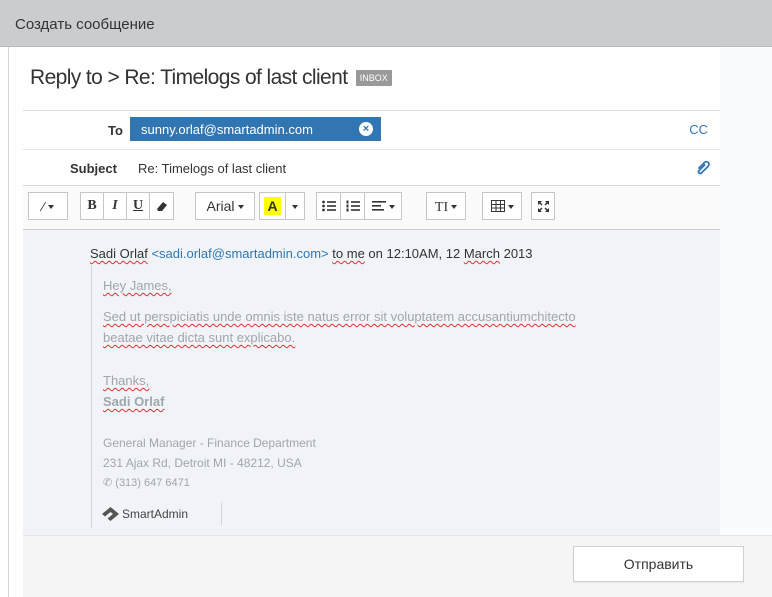 The height and width of the screenshot is (597, 772). I want to click on bullet-list-button, so click(328, 206).